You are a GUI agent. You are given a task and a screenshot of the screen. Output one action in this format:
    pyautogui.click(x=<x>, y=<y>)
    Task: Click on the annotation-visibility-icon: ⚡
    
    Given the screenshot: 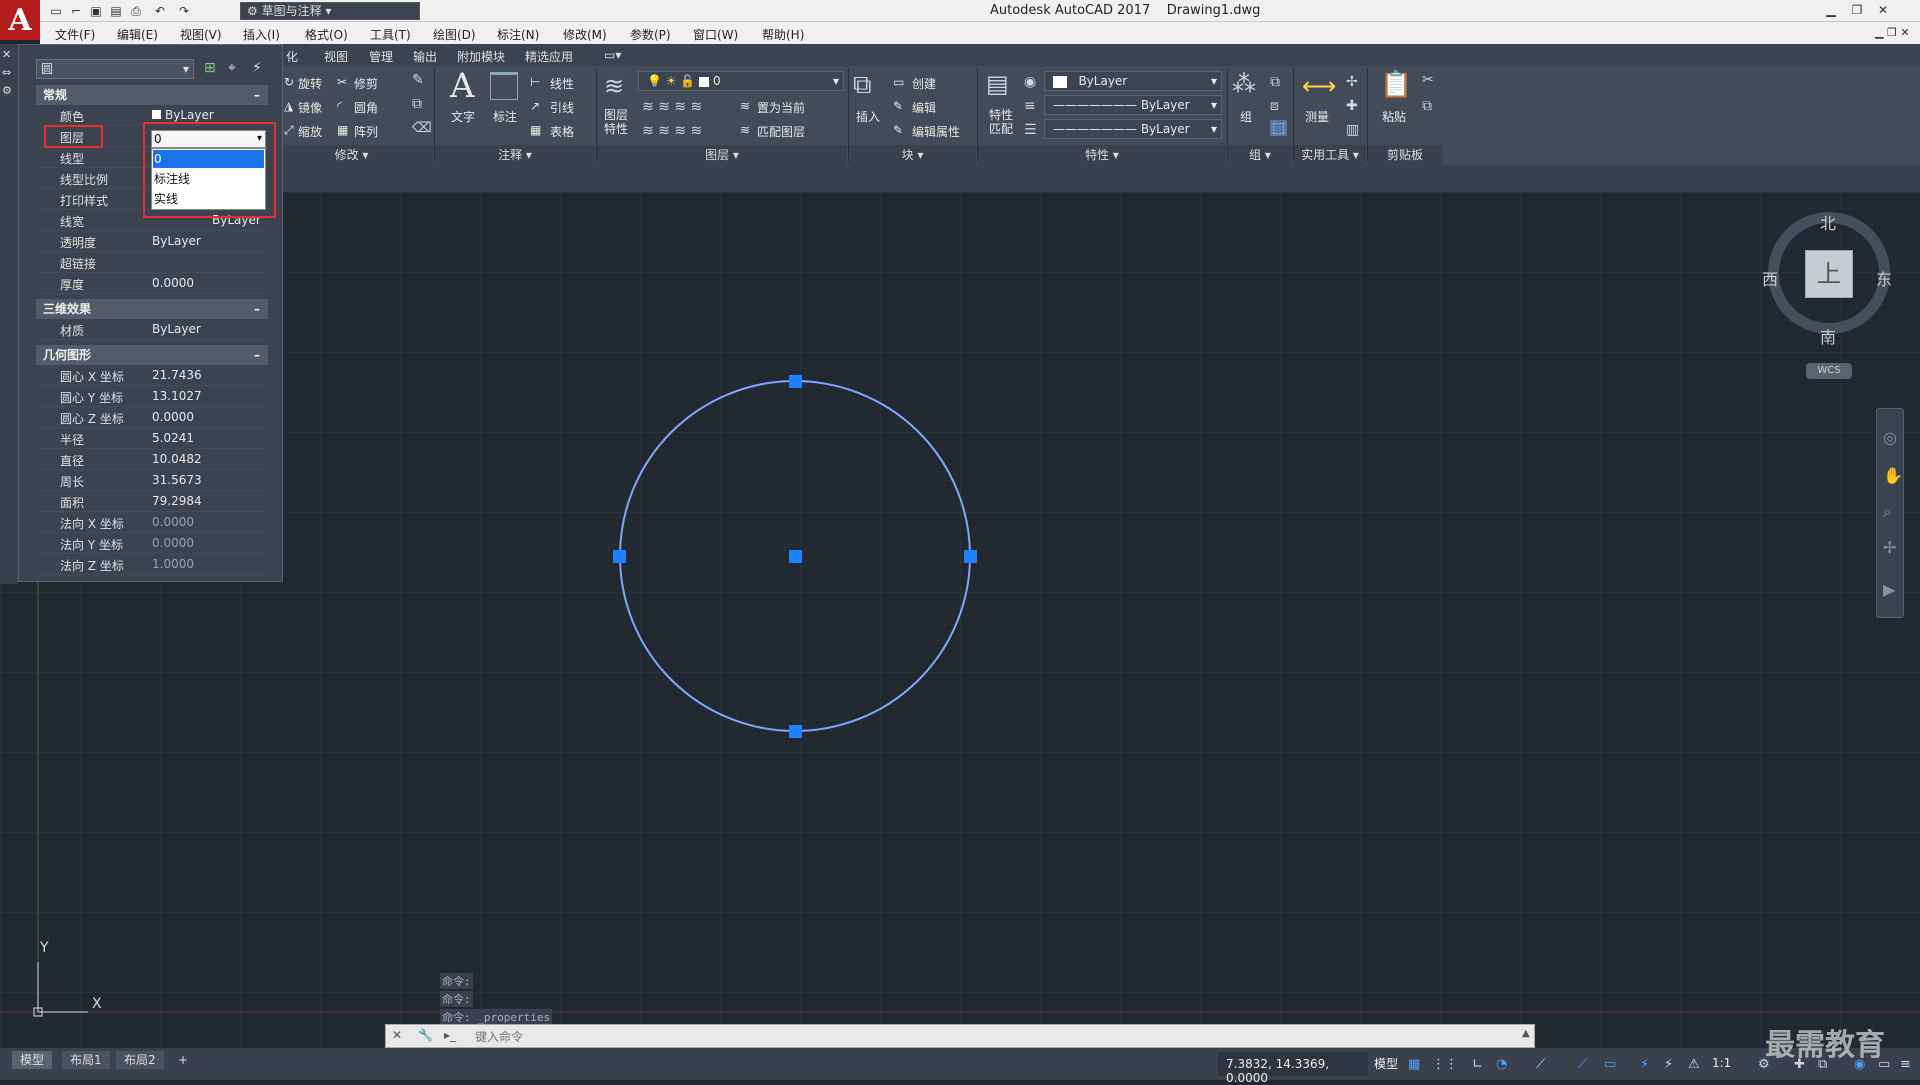 What is the action you would take?
    pyautogui.click(x=1644, y=1064)
    